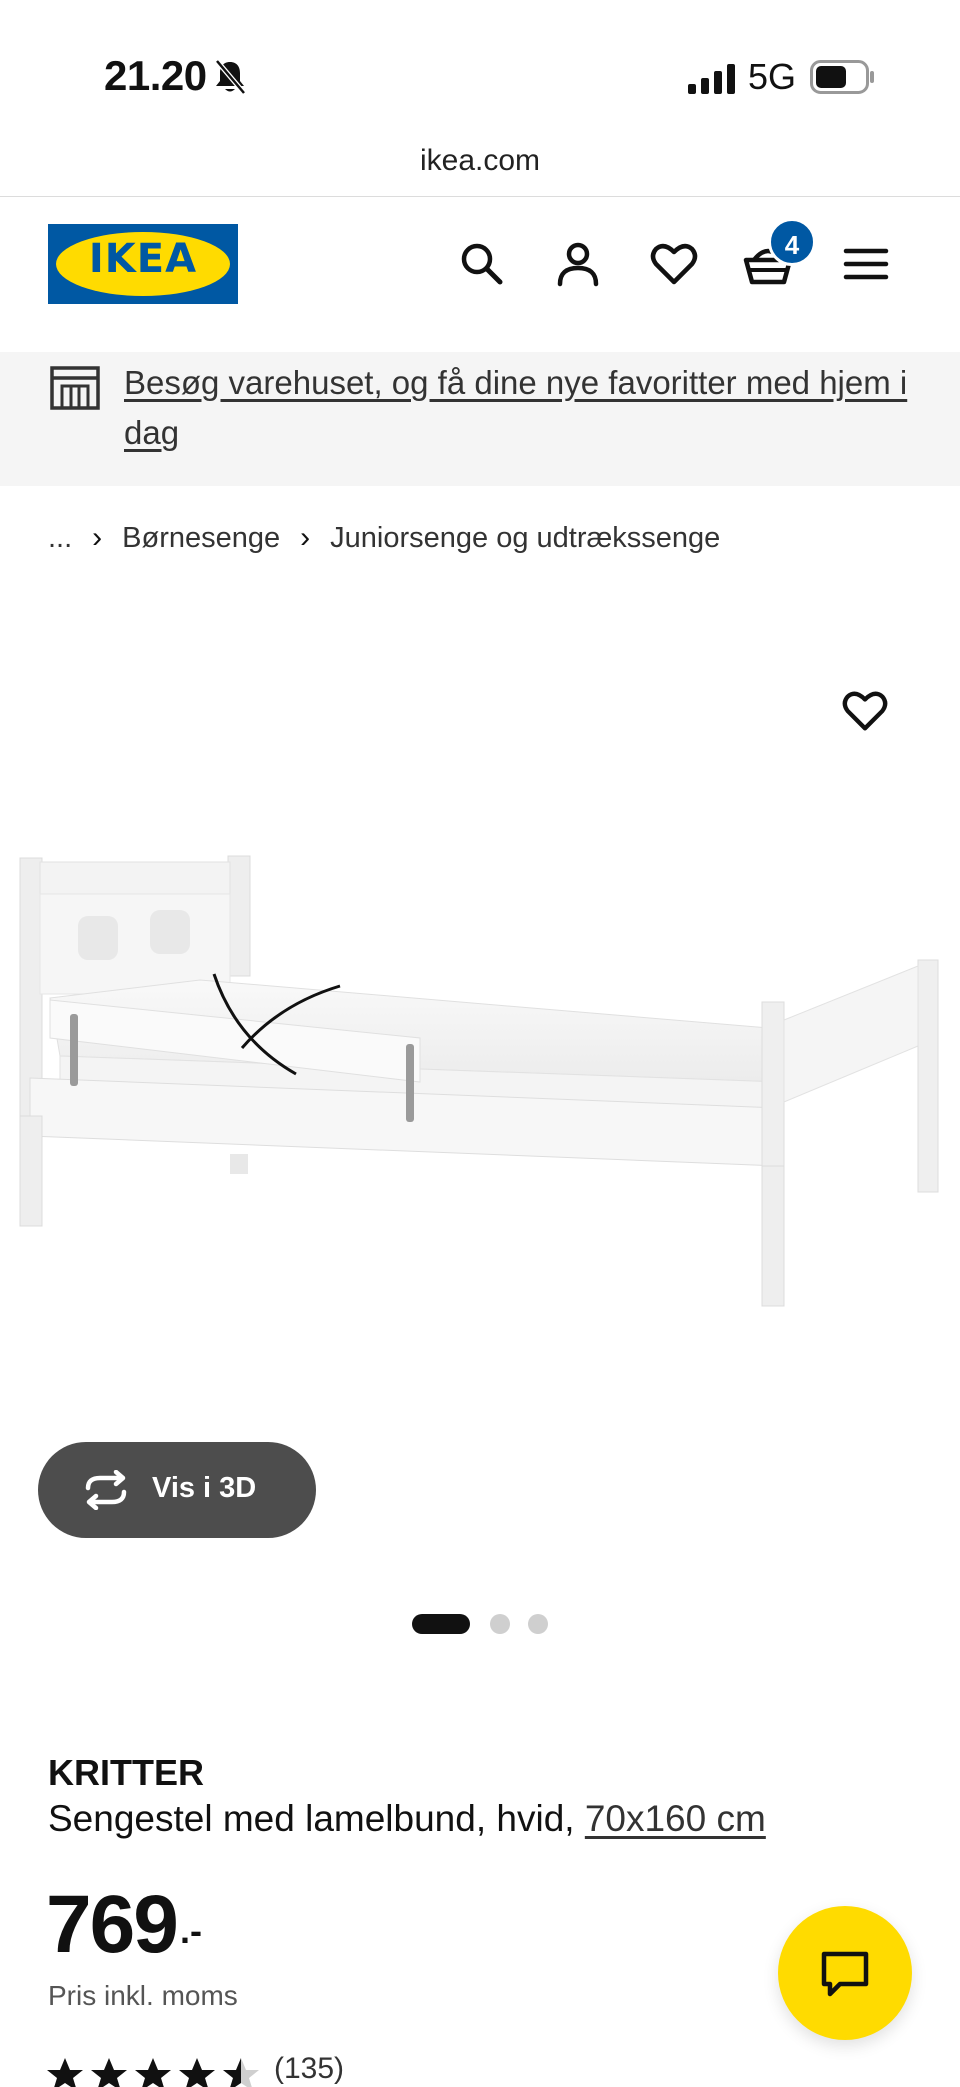 The width and height of the screenshot is (960, 2087). What do you see at coordinates (842, 77) in the screenshot?
I see `battery-icon` at bounding box center [842, 77].